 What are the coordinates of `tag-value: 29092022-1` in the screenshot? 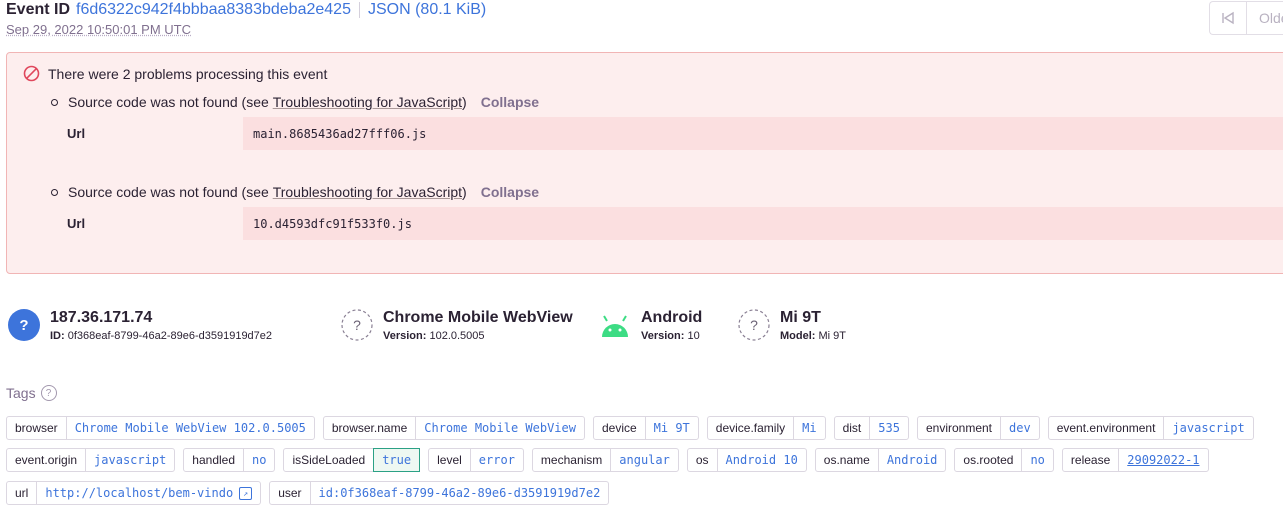 It's located at (1163, 460).